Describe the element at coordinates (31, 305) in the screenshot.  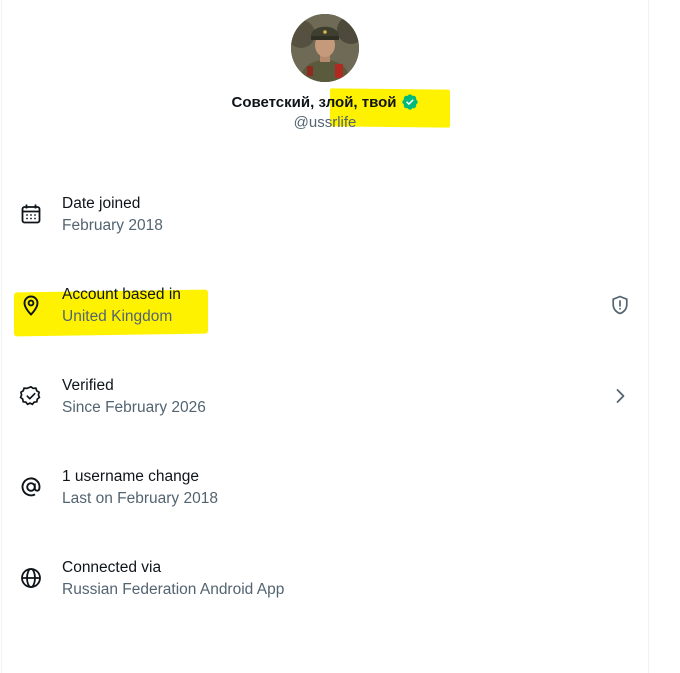
I see `location-pin-icon` at that location.